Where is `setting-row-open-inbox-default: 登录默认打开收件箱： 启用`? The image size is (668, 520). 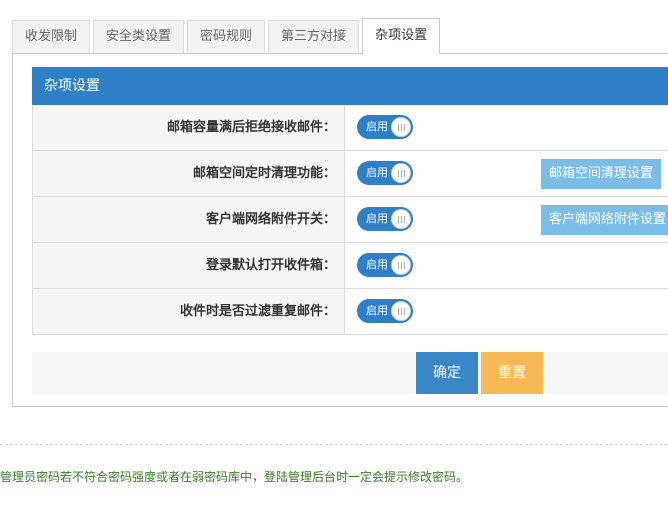 setting-row-open-inbox-default: 登录默认打开收件箱： 启用 is located at coordinates (350, 266).